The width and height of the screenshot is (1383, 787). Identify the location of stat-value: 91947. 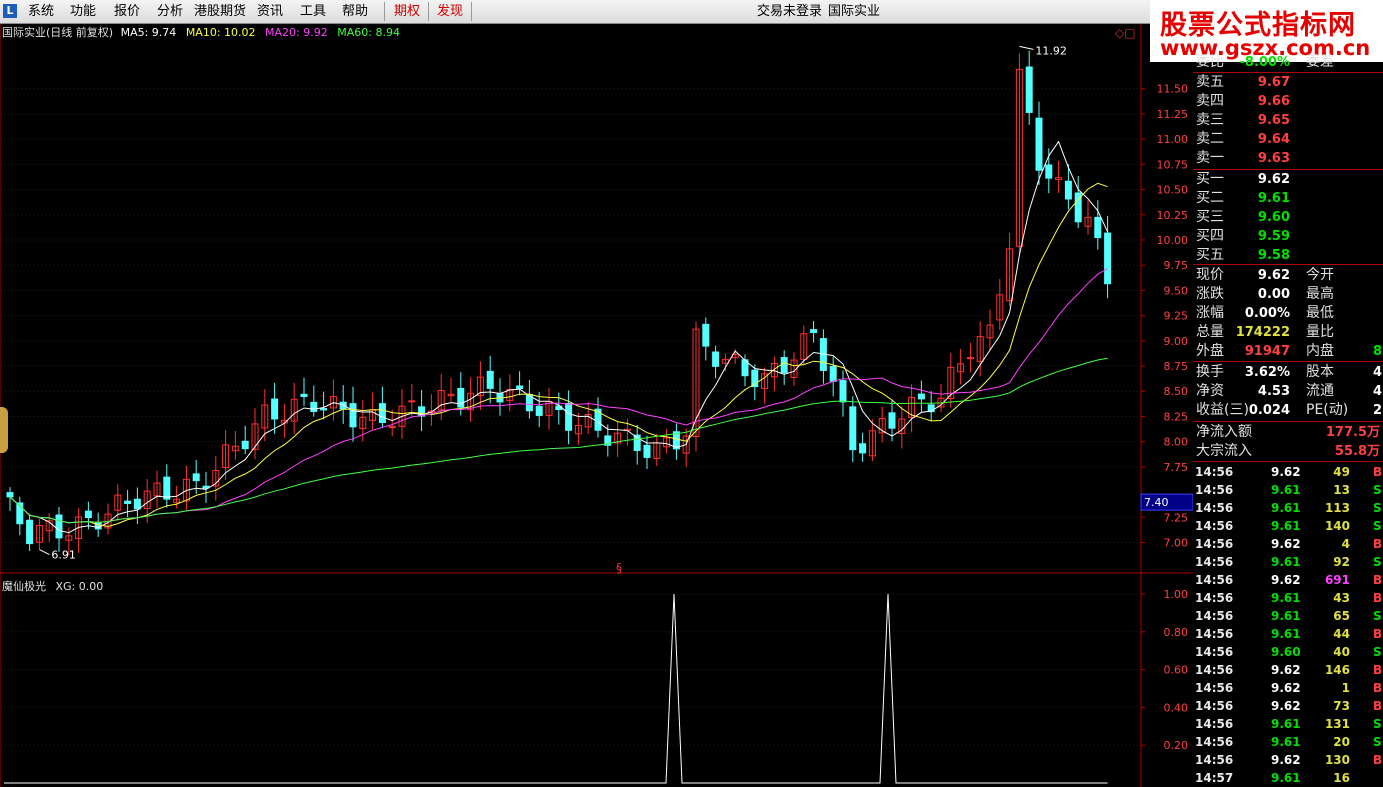
(1267, 351).